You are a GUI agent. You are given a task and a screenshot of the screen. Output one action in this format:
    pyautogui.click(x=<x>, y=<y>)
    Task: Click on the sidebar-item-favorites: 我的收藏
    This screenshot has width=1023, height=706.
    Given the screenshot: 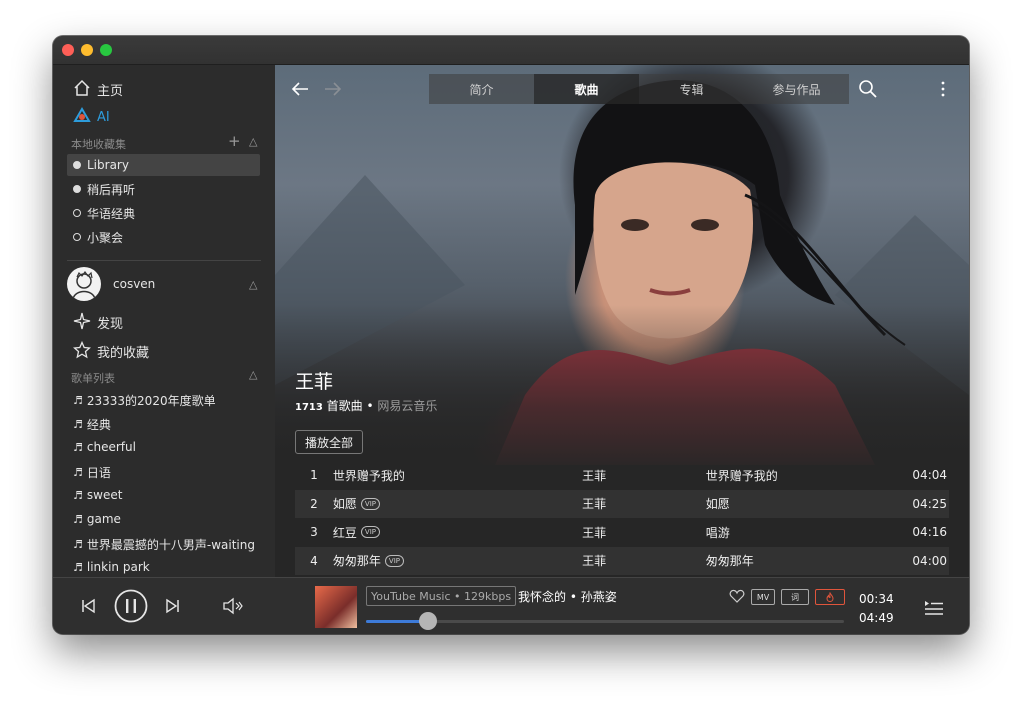 What is the action you would take?
    pyautogui.click(x=111, y=351)
    